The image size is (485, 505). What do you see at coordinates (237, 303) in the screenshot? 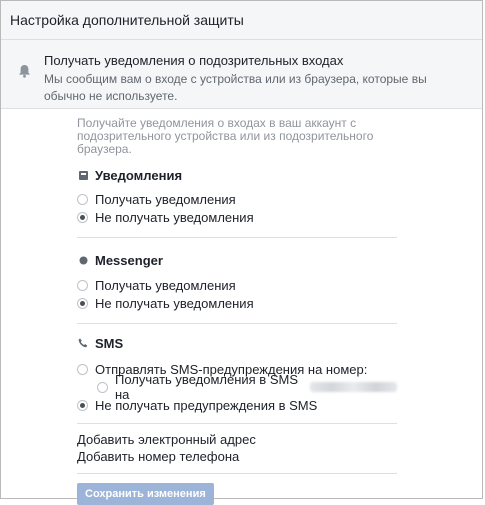
I see `messenger-option-none: Не получать уведомления` at bounding box center [237, 303].